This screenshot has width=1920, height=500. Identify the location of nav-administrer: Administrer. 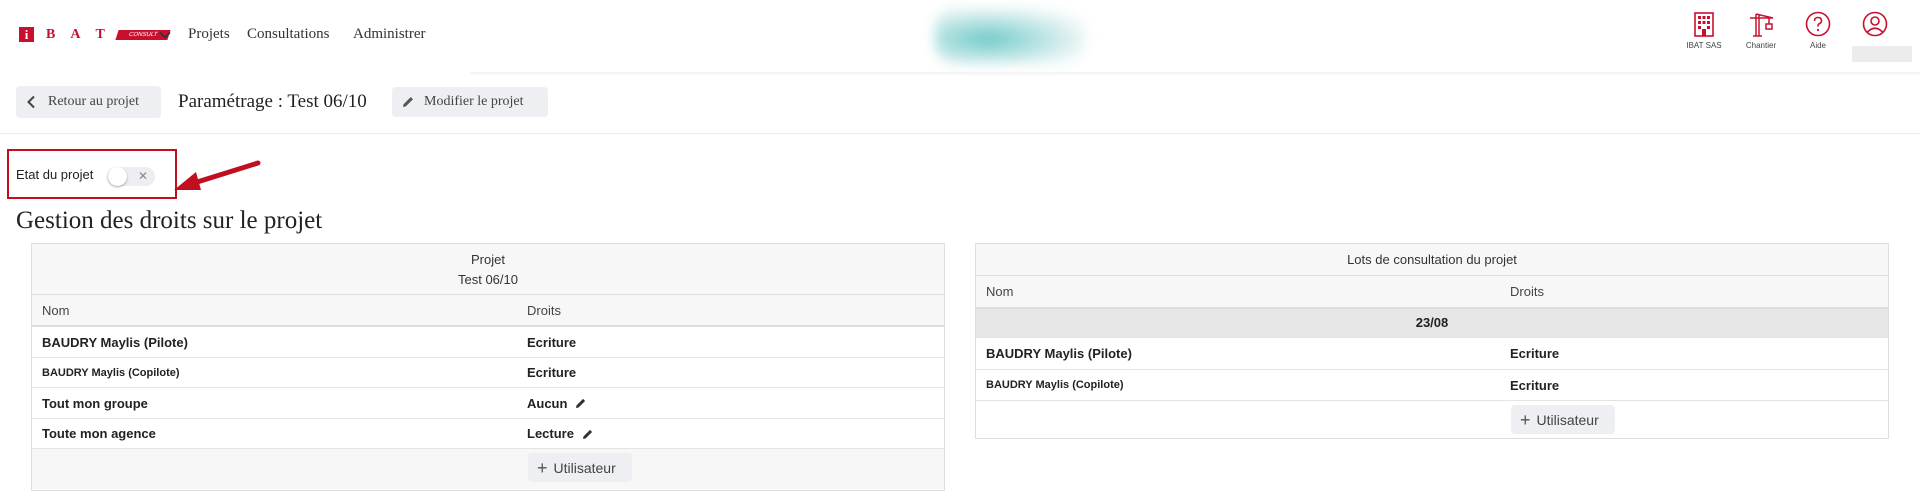
(389, 34).